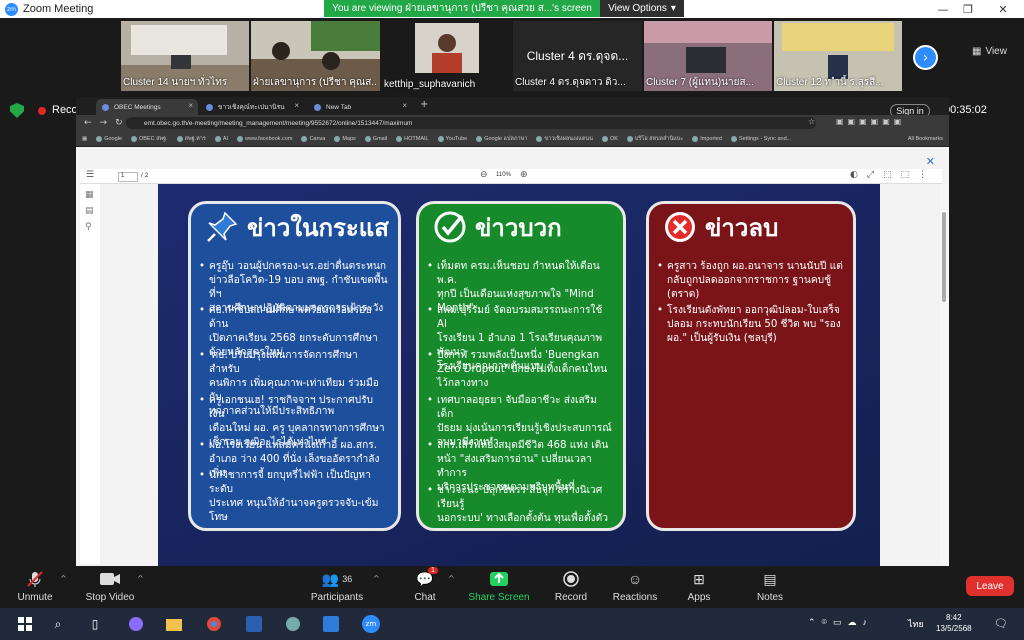 Image resolution: width=1024 pixels, height=640 pixels. Describe the element at coordinates (88, 123) in the screenshot. I see `back-icon: ←` at that location.